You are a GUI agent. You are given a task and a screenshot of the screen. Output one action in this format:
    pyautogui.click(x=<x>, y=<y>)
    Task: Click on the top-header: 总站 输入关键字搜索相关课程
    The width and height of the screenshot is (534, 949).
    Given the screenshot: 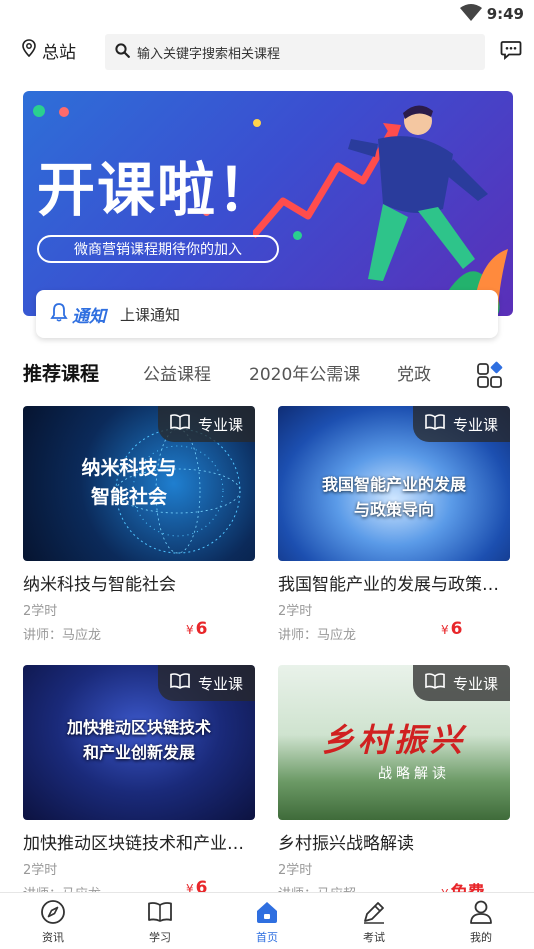 What is the action you would take?
    pyautogui.click(x=267, y=52)
    